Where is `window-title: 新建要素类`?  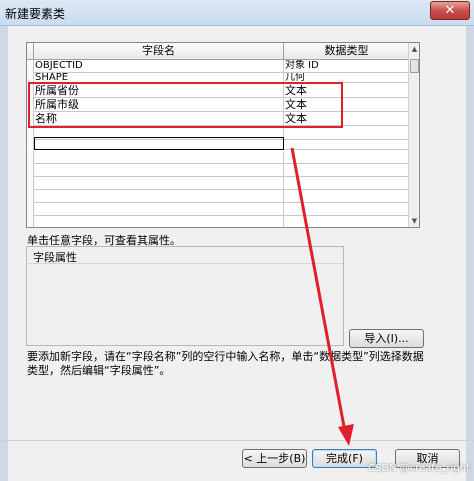 window-title: 新建要素类 is located at coordinates (35, 14).